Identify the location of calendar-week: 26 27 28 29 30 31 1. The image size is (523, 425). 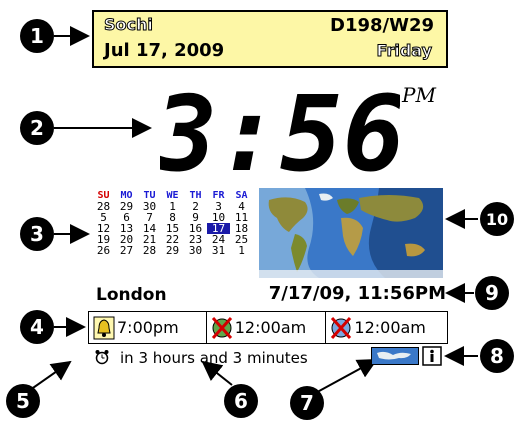
(173, 250).